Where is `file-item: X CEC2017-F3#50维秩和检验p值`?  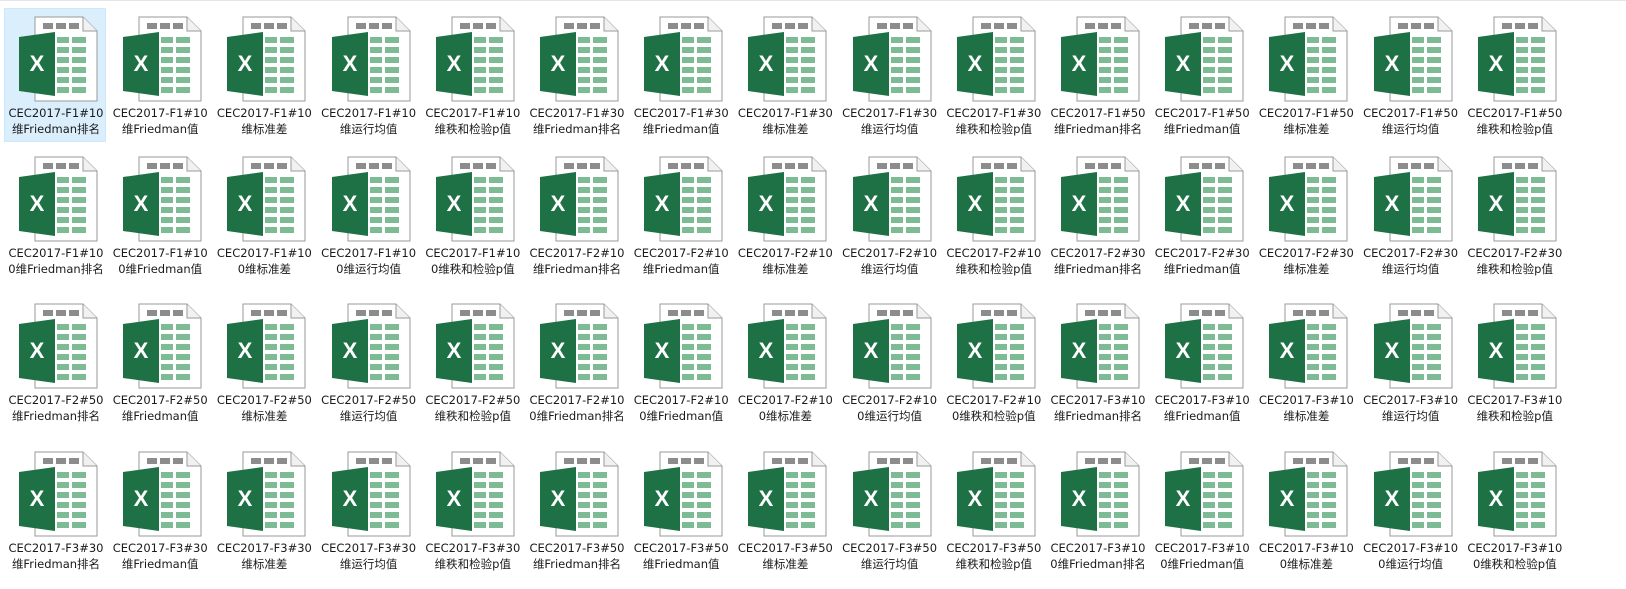
file-item: X CEC2017-F3#50维秩和检验p值 is located at coordinates (993, 510).